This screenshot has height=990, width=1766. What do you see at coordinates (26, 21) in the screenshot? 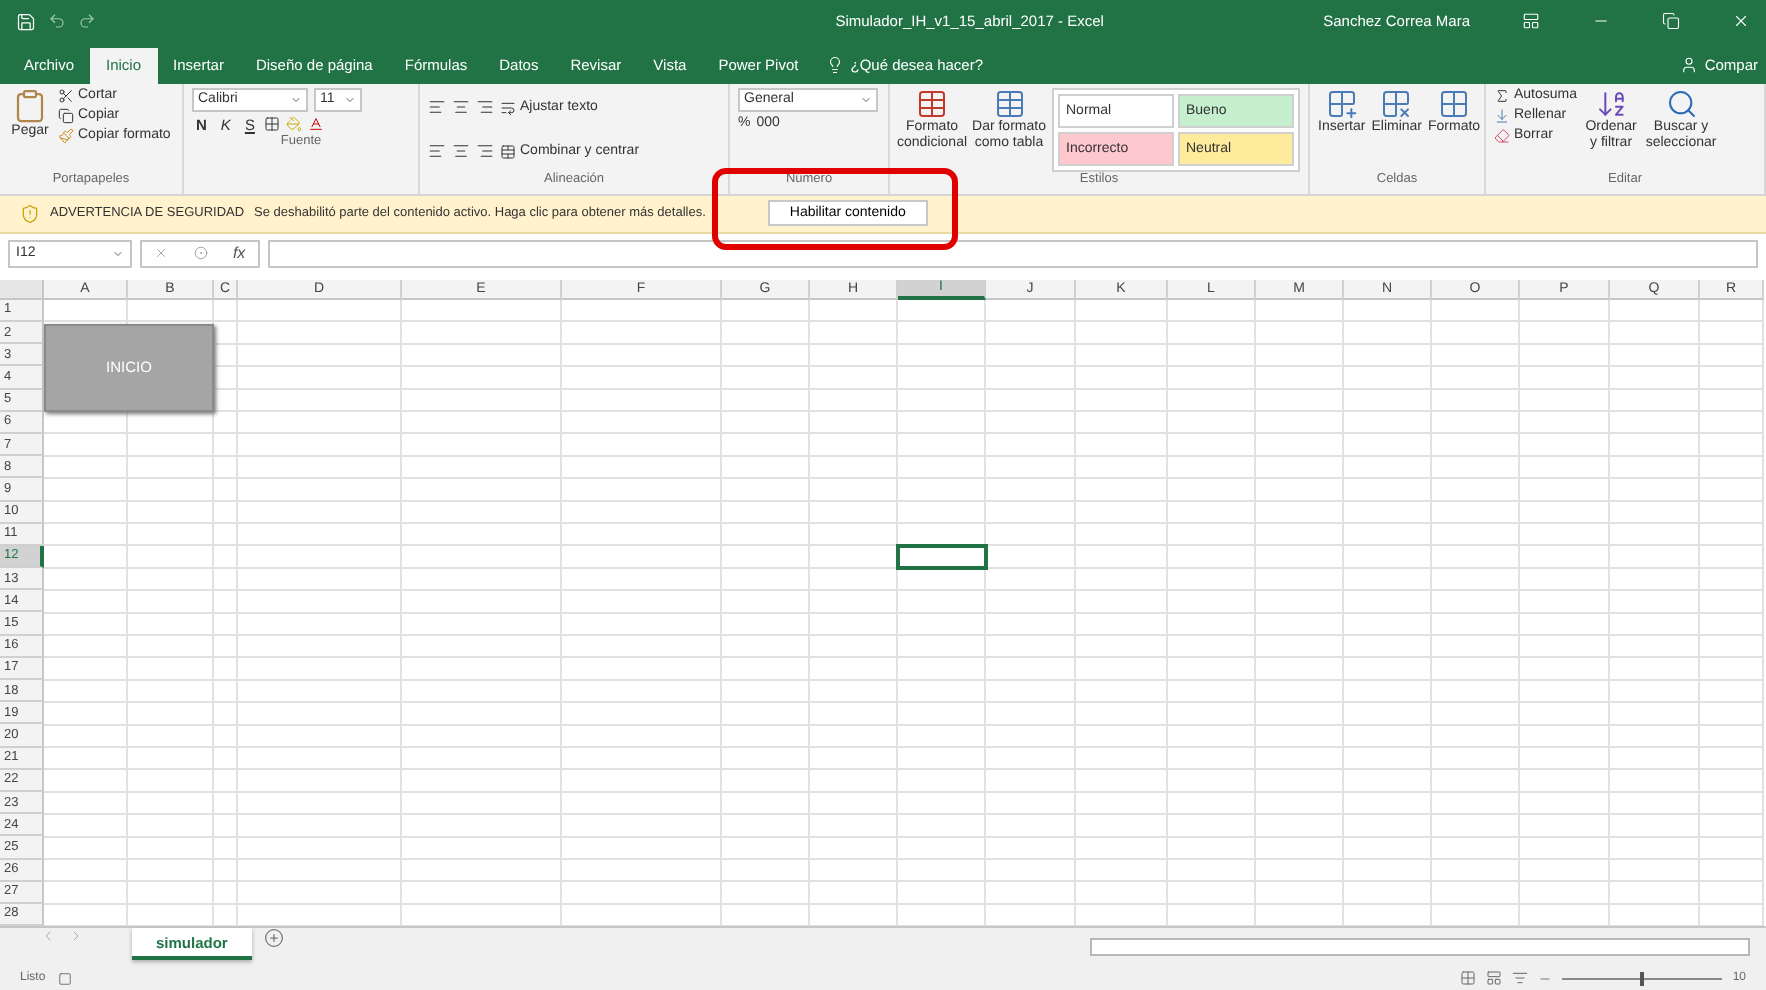
I see `save-icon` at bounding box center [26, 21].